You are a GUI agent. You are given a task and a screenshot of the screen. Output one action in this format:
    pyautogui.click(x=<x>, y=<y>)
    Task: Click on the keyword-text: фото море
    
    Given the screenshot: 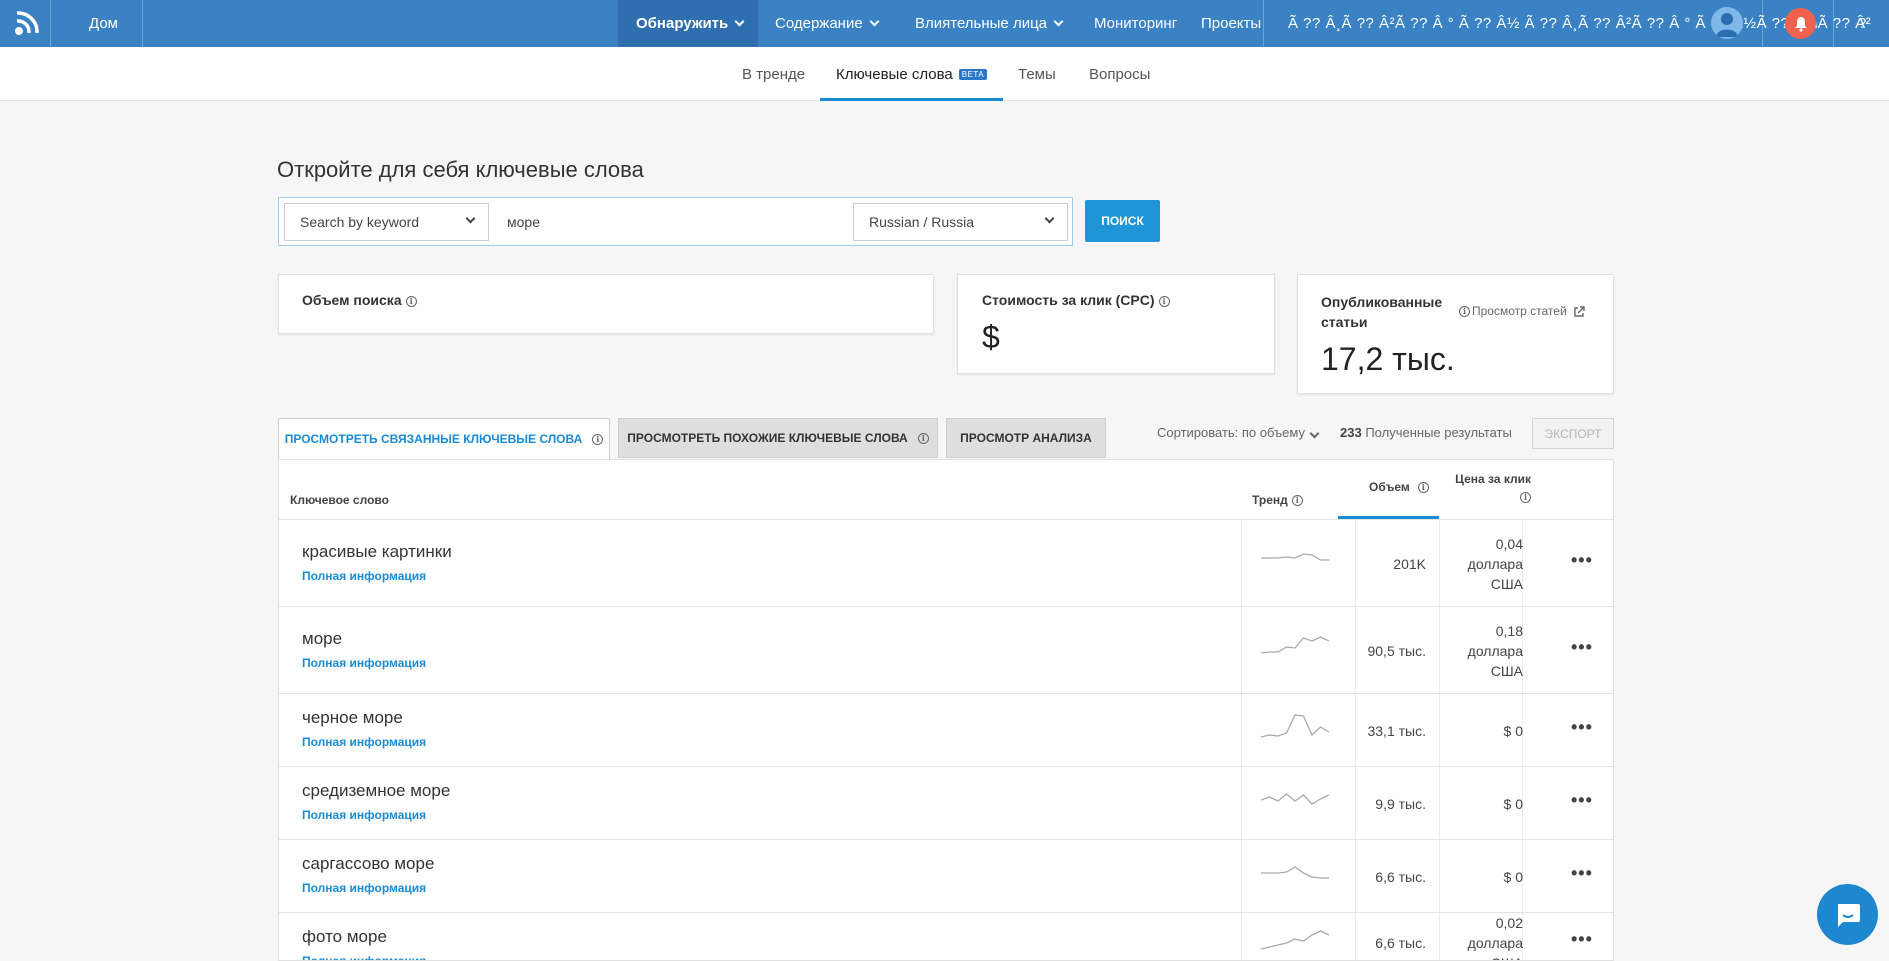 What is the action you would take?
    pyautogui.click(x=344, y=937)
    